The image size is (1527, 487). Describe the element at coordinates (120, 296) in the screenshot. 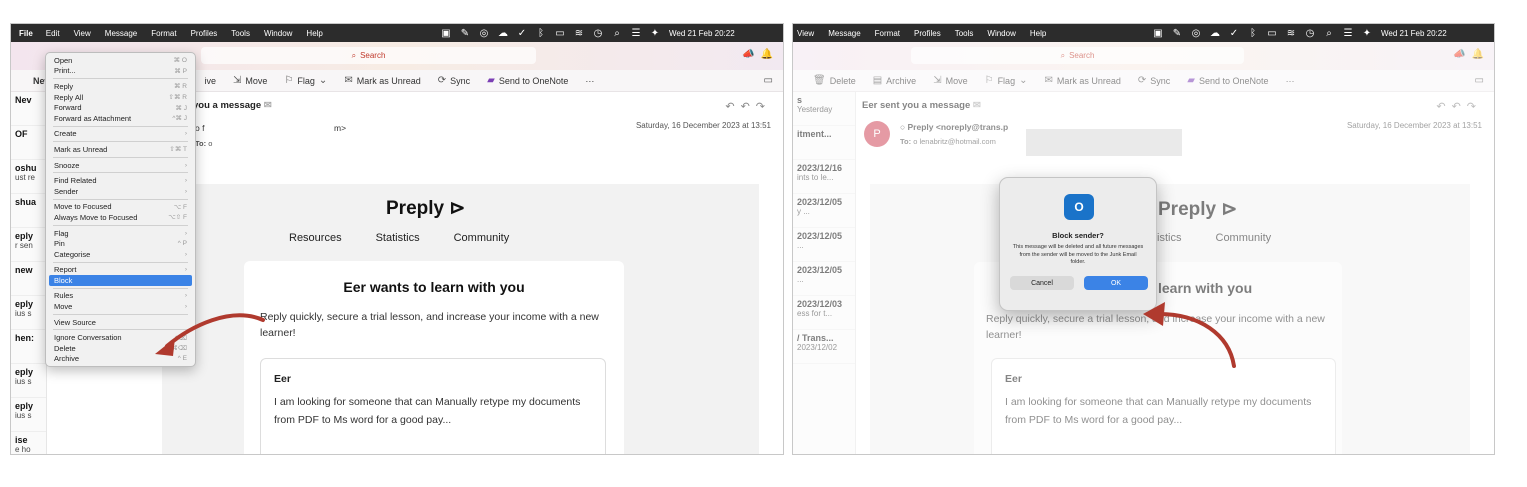

I see `menu-item-rules: Rules ›` at that location.